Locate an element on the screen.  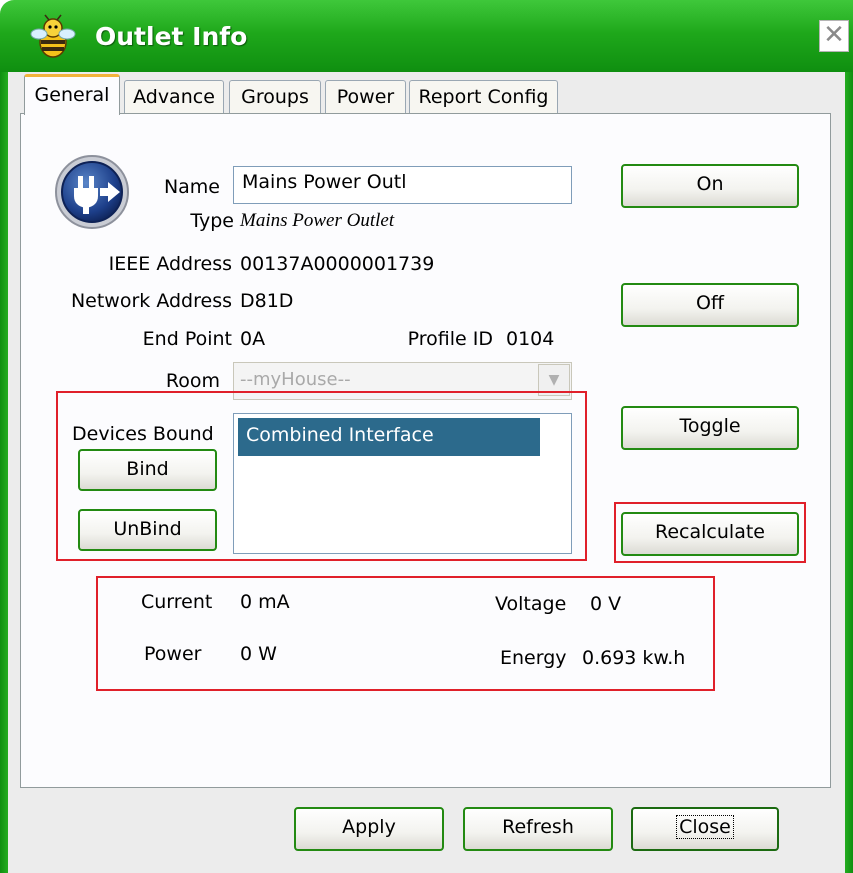
name-label: Name is located at coordinates (191, 187).